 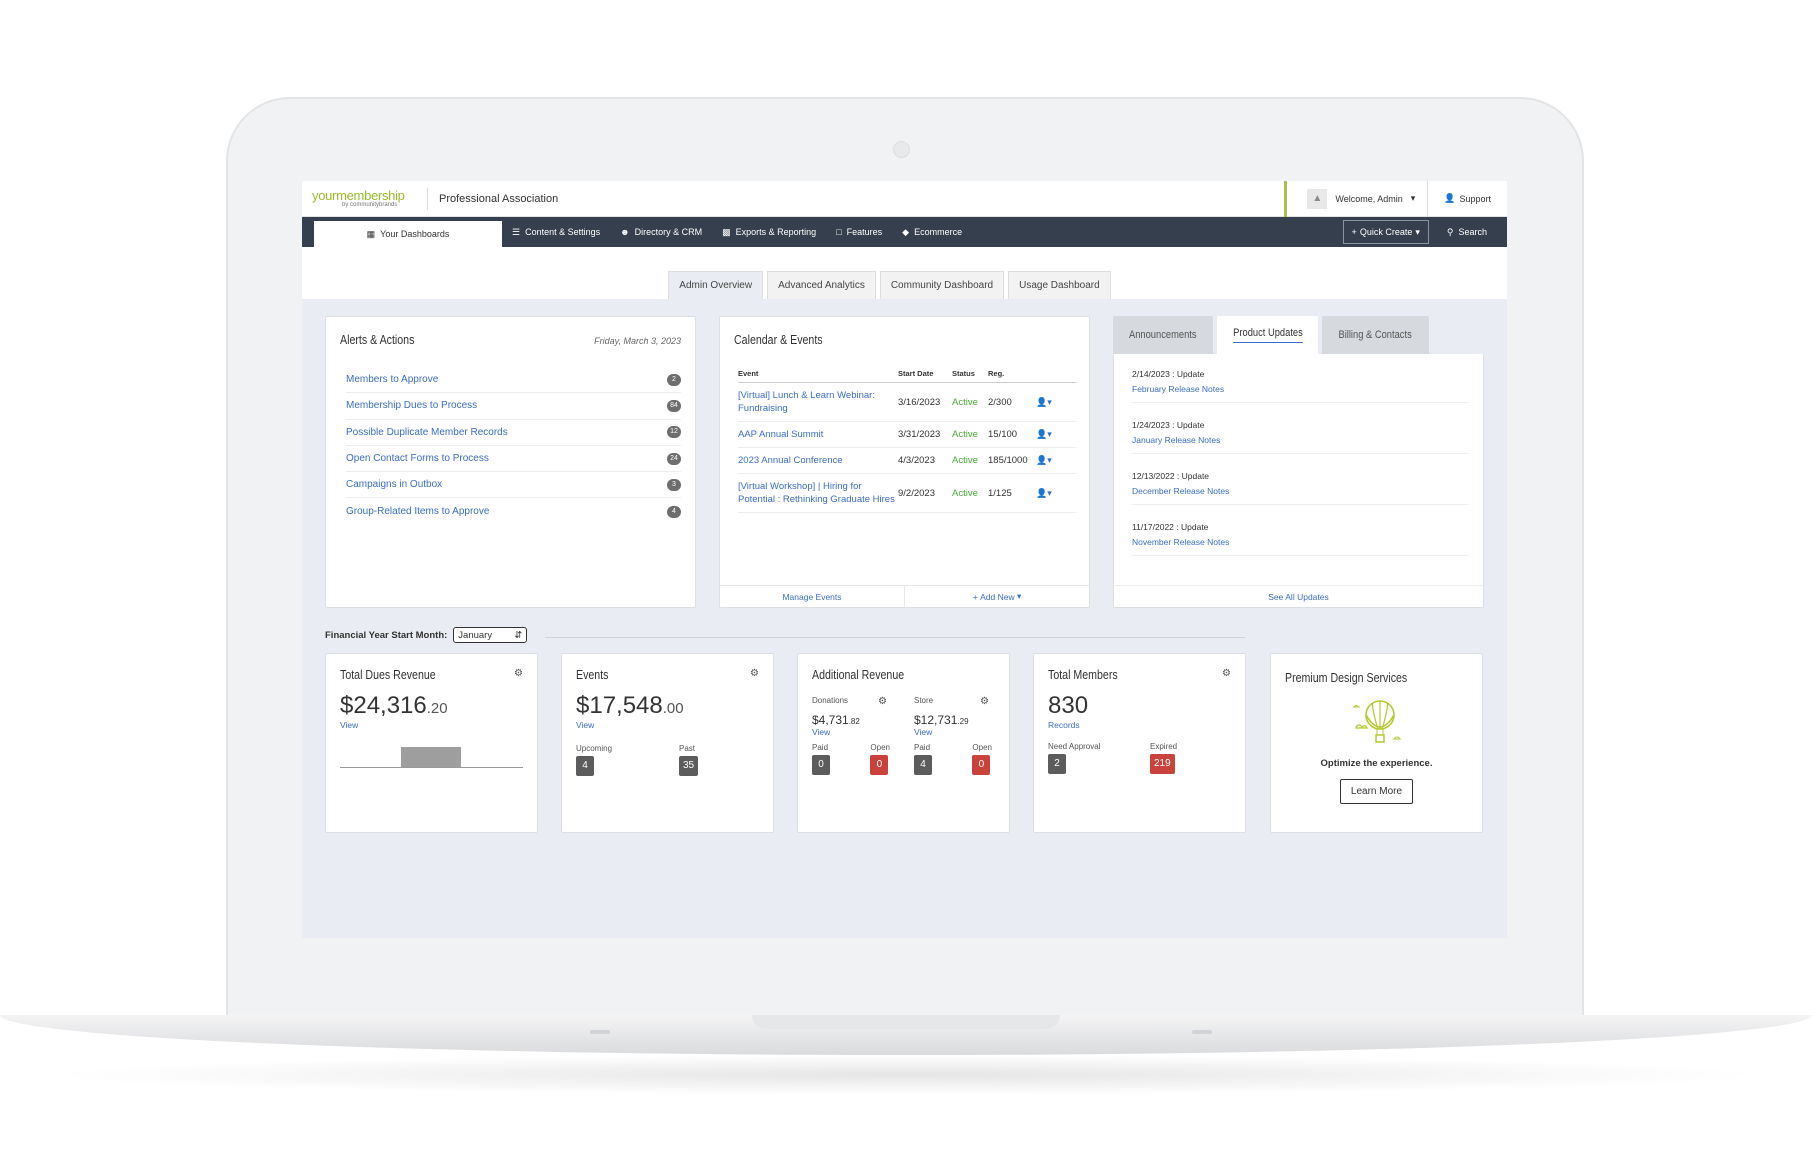 I want to click on calendar-footer: Manage Events + Add New ▾, so click(x=904, y=596).